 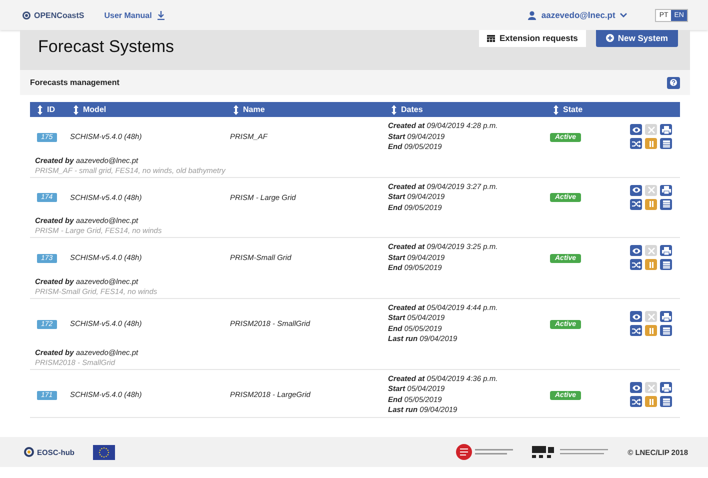 I want to click on ring-icon, so click(x=29, y=452).